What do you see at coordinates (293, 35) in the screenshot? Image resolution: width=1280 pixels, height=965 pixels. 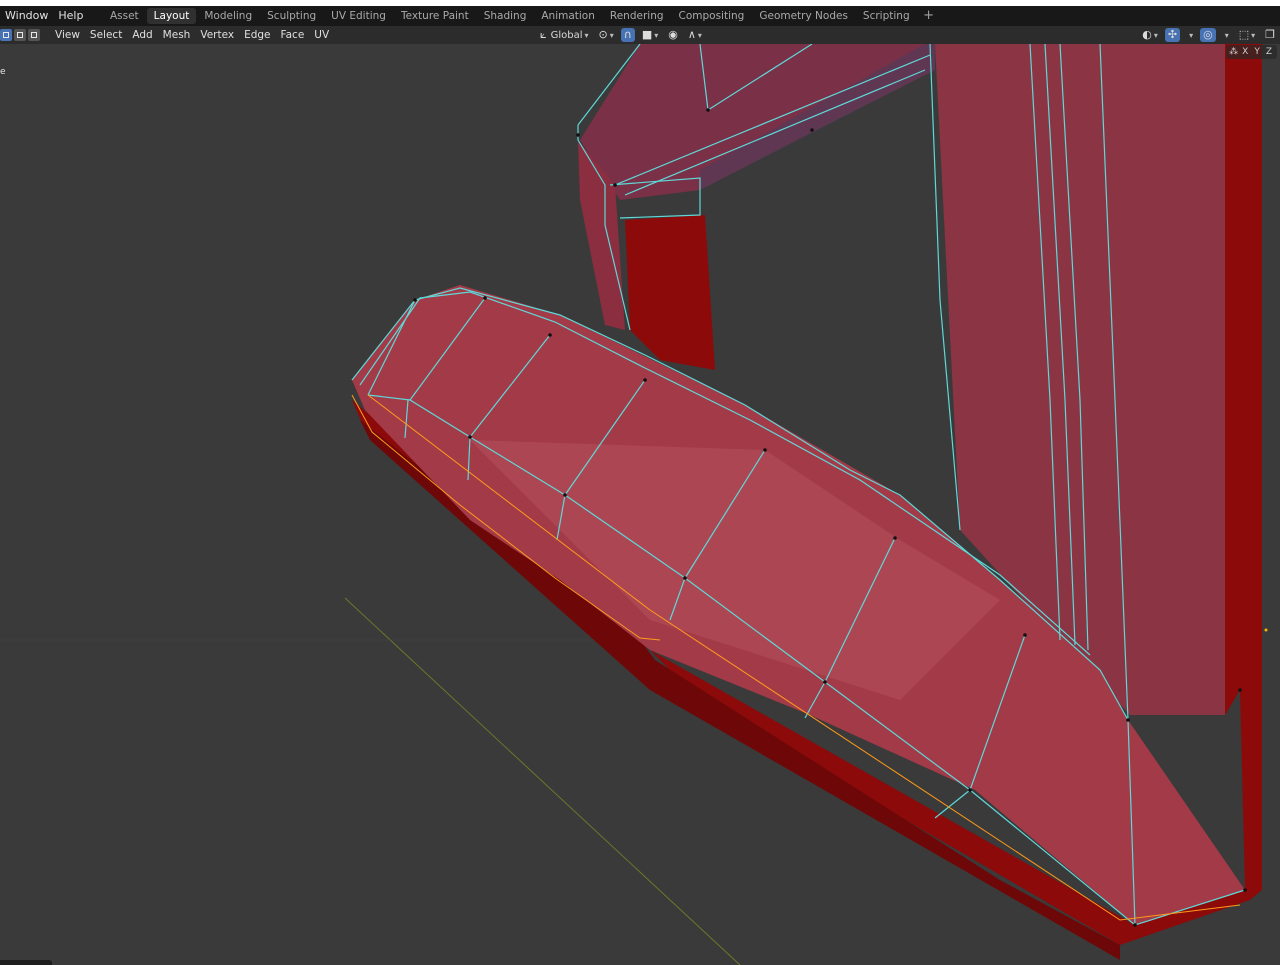 I see `menu-face: Face` at bounding box center [293, 35].